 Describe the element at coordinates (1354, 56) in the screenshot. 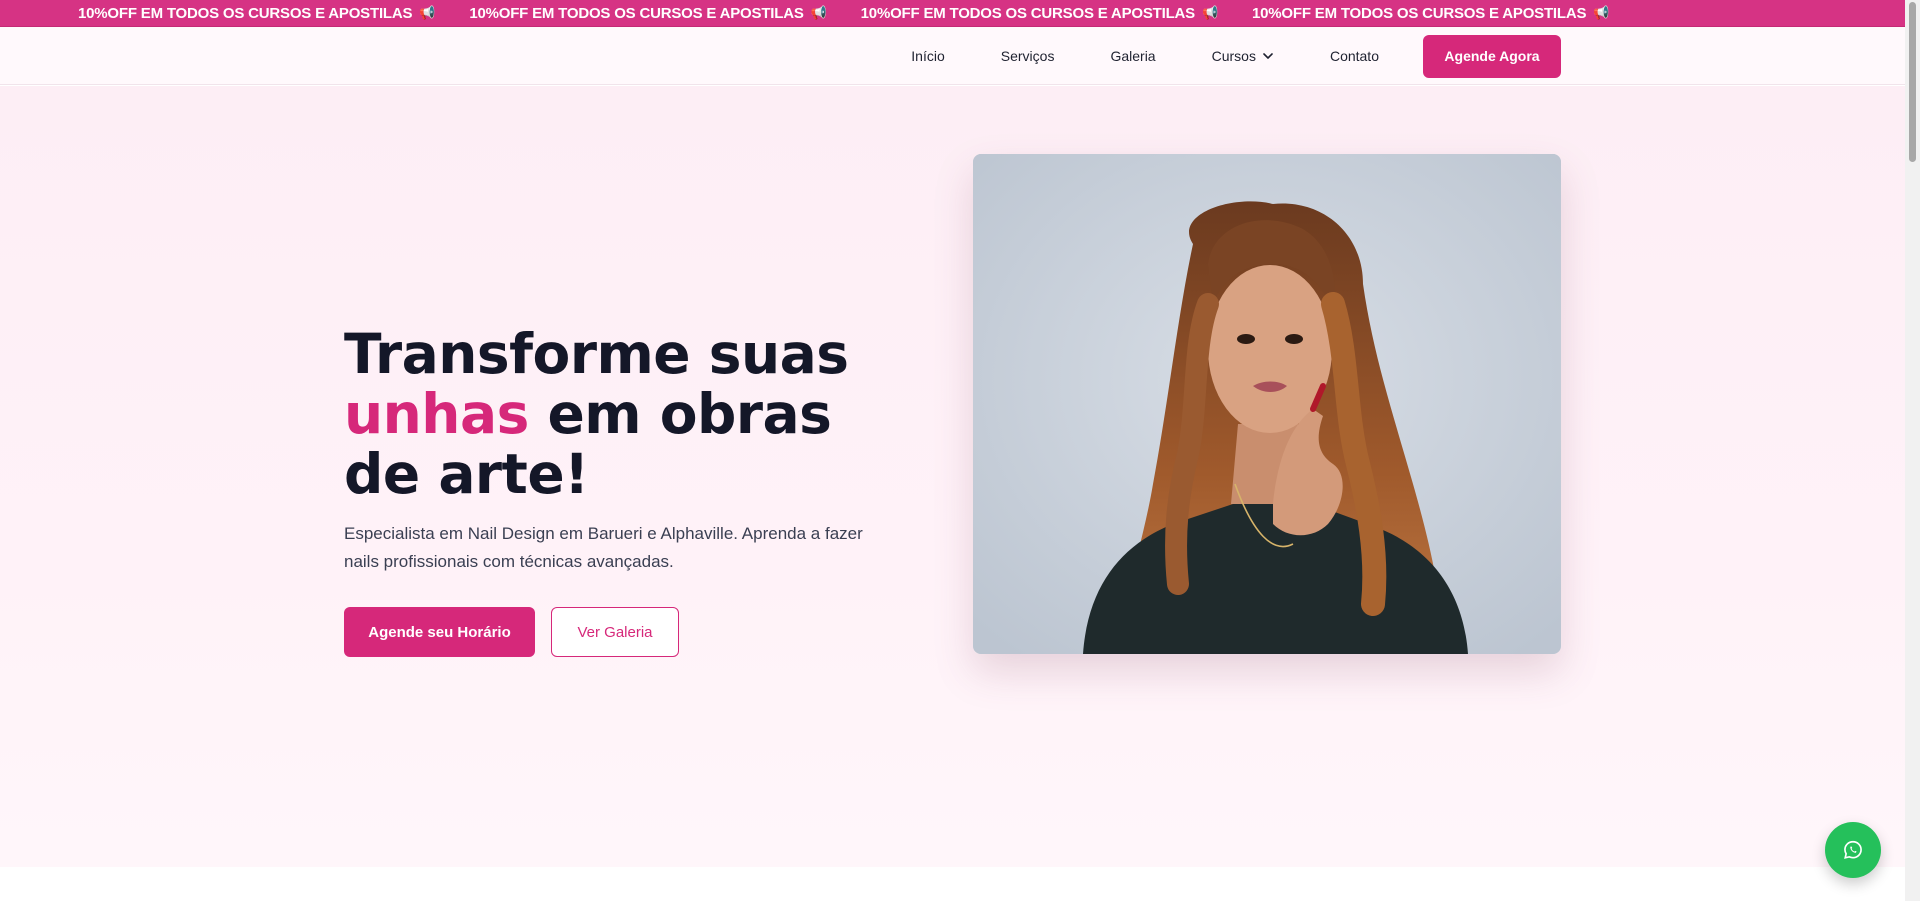

I see `nav-link-contato: Contato` at that location.